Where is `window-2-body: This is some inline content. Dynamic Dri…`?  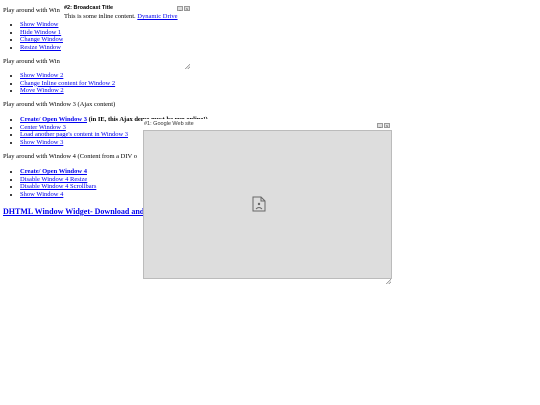
window-2-body: This is some inline content. Dynamic Dri… is located at coordinates (121, 16).